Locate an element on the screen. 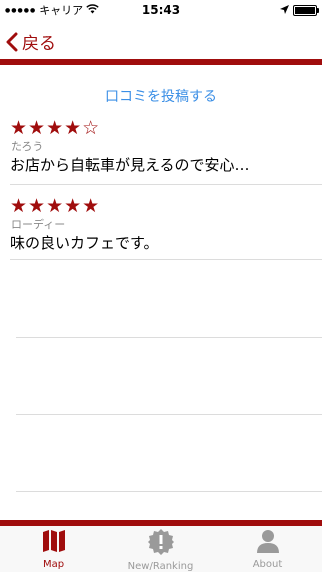 The width and height of the screenshot is (322, 572). review-author: たろう is located at coordinates (27, 146).